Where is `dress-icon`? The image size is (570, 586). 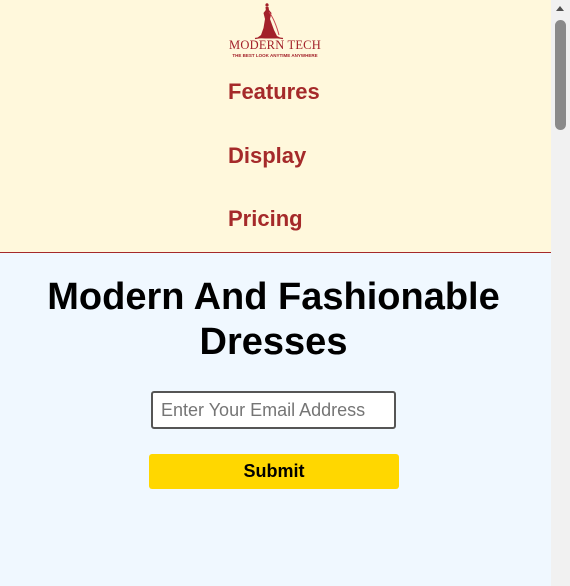 dress-icon is located at coordinates (269, 21).